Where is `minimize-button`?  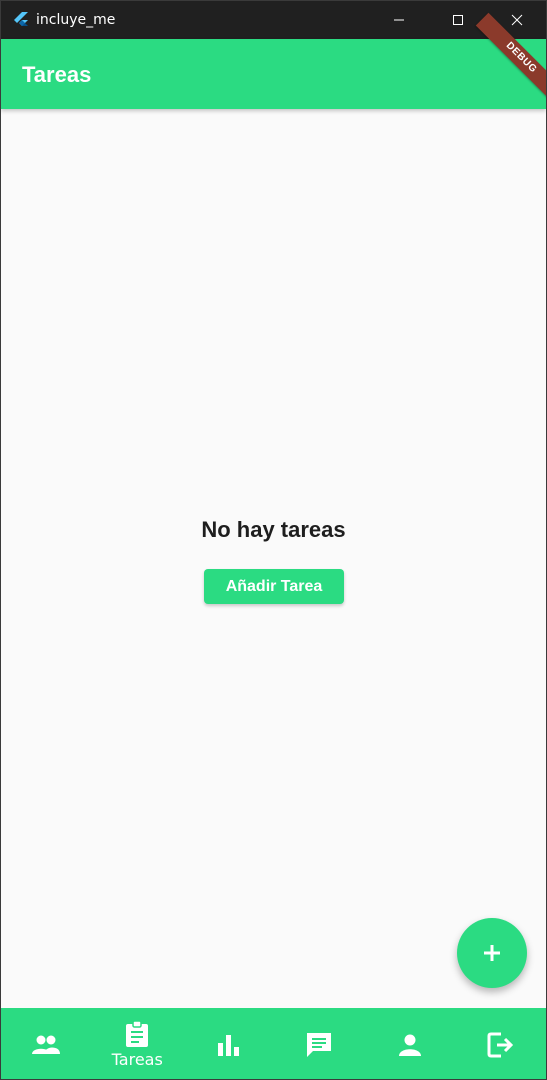 minimize-button is located at coordinates (398, 20).